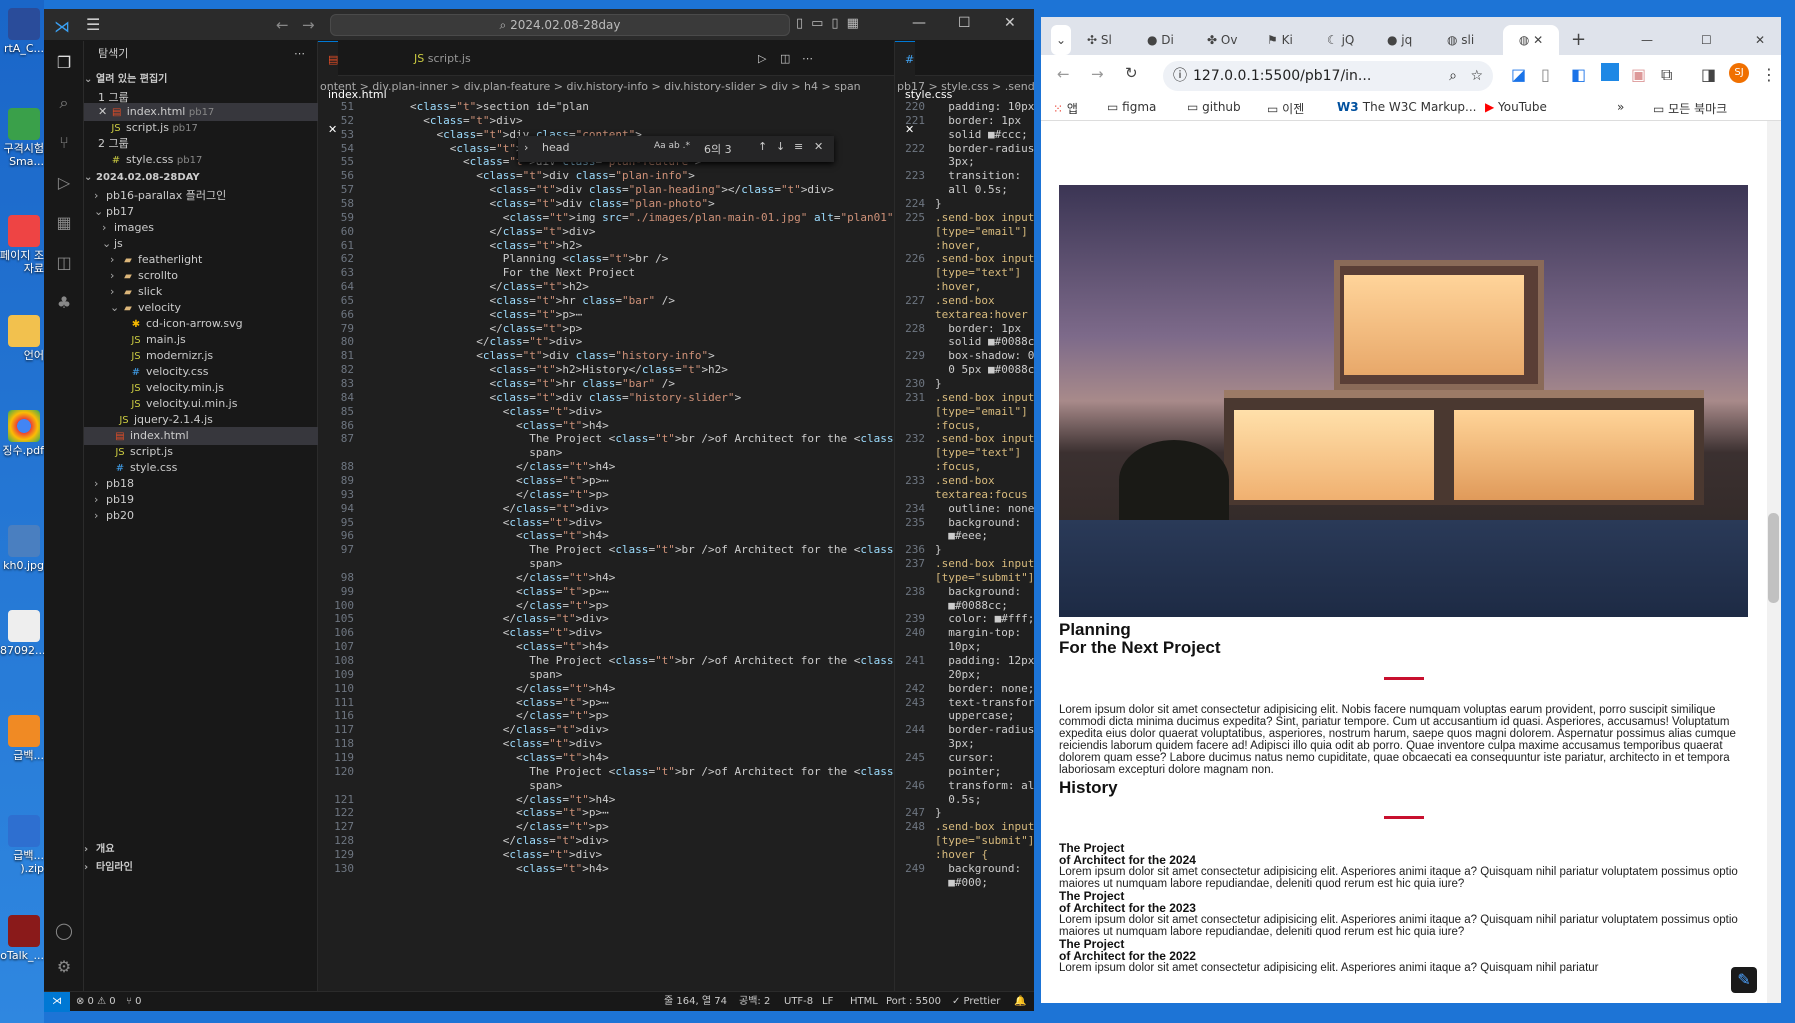 This screenshot has height=1023, width=1795. What do you see at coordinates (754, 1001) in the screenshot?
I see `indentation-status: 공백: 2` at bounding box center [754, 1001].